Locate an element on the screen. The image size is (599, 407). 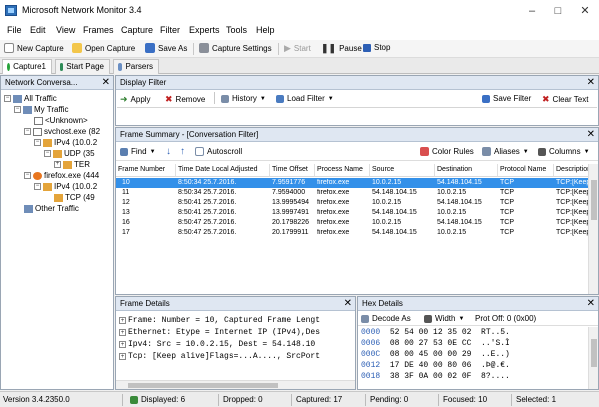
tree-item-other-traffic: Other Traffic is located at coordinates (51, 208).